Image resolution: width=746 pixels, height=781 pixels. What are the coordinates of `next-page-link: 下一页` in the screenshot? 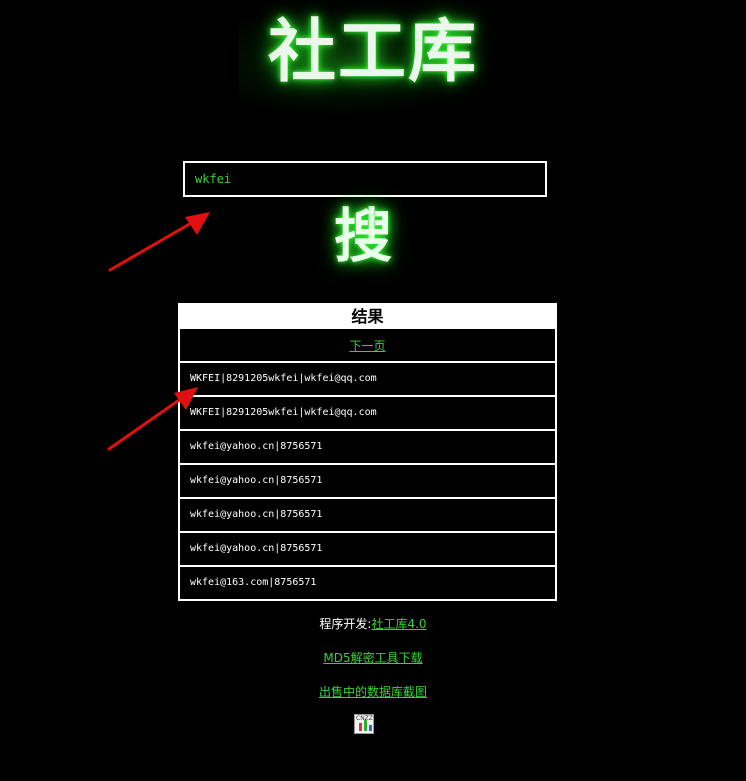 It's located at (367, 346).